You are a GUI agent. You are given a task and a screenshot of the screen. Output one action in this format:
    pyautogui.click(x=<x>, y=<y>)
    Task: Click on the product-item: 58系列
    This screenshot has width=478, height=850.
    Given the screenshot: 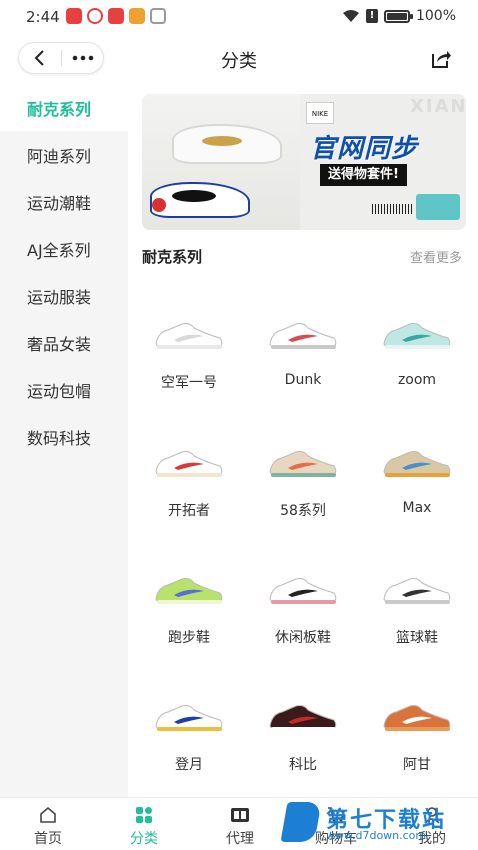 What is the action you would take?
    pyautogui.click(x=303, y=483)
    